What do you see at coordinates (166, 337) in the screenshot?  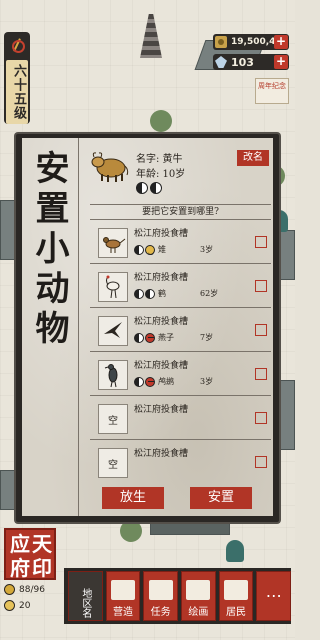 I see `pet-name: 燕子` at bounding box center [166, 337].